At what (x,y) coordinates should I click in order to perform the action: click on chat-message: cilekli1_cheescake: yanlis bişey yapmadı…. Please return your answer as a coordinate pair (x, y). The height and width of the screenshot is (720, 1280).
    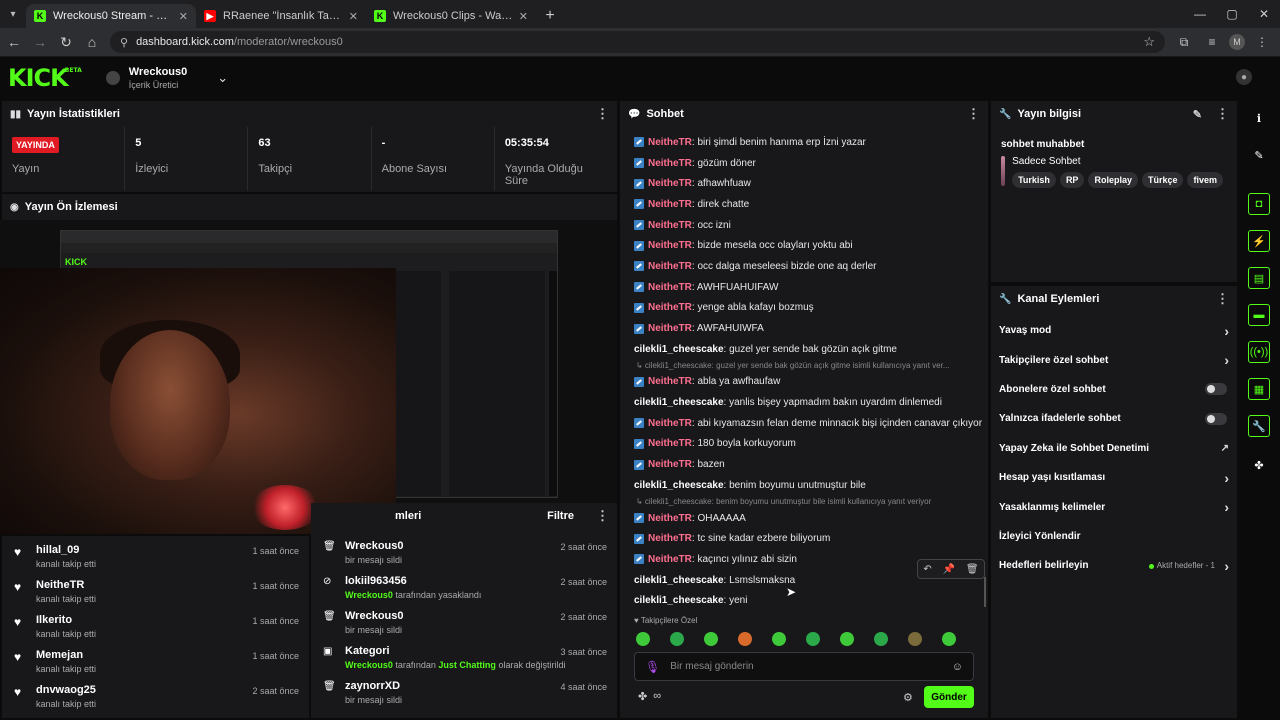
    Looking at the image, I should click on (801, 402).